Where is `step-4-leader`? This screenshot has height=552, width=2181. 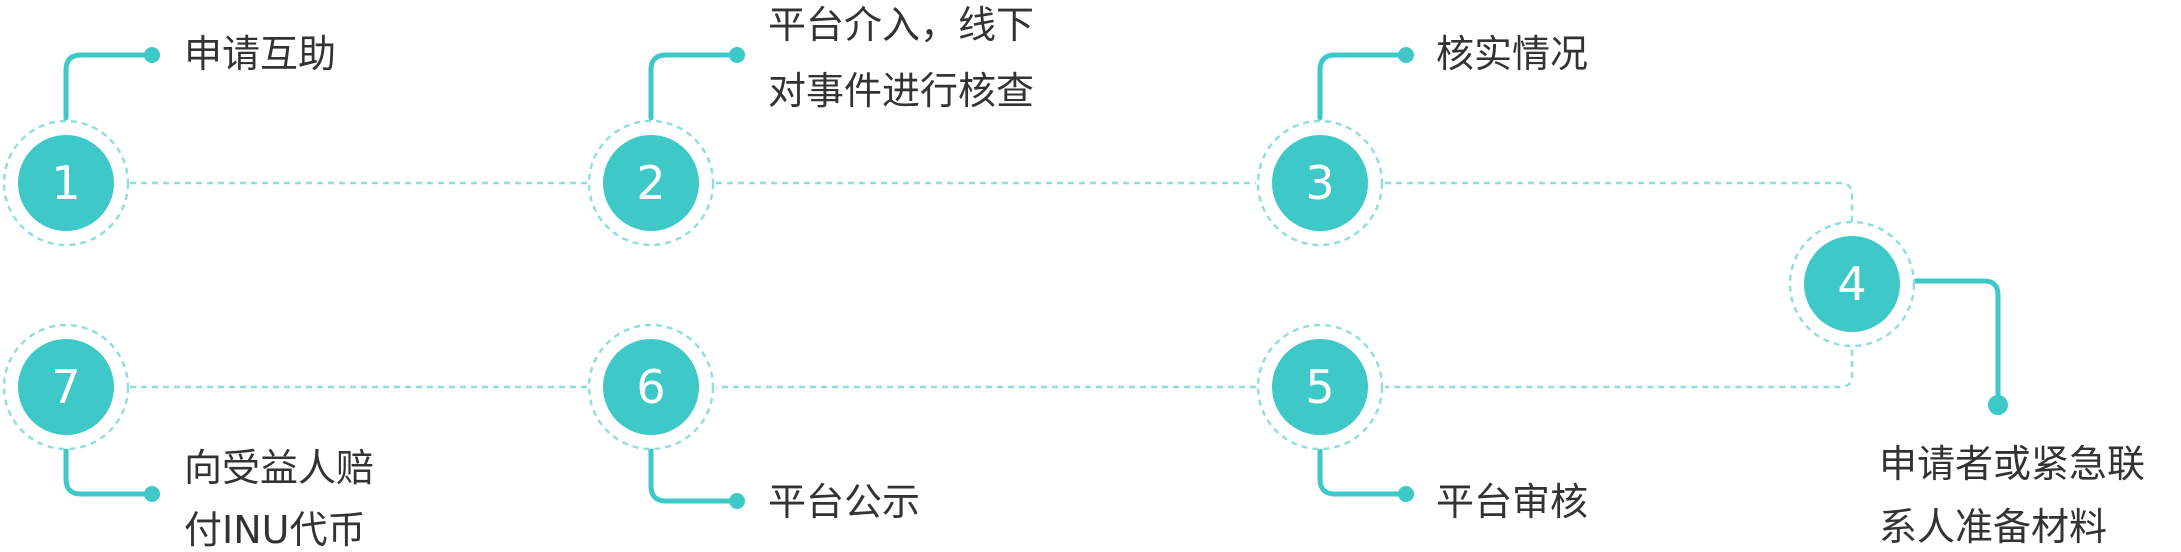
step-4-leader is located at coordinates (1957, 342).